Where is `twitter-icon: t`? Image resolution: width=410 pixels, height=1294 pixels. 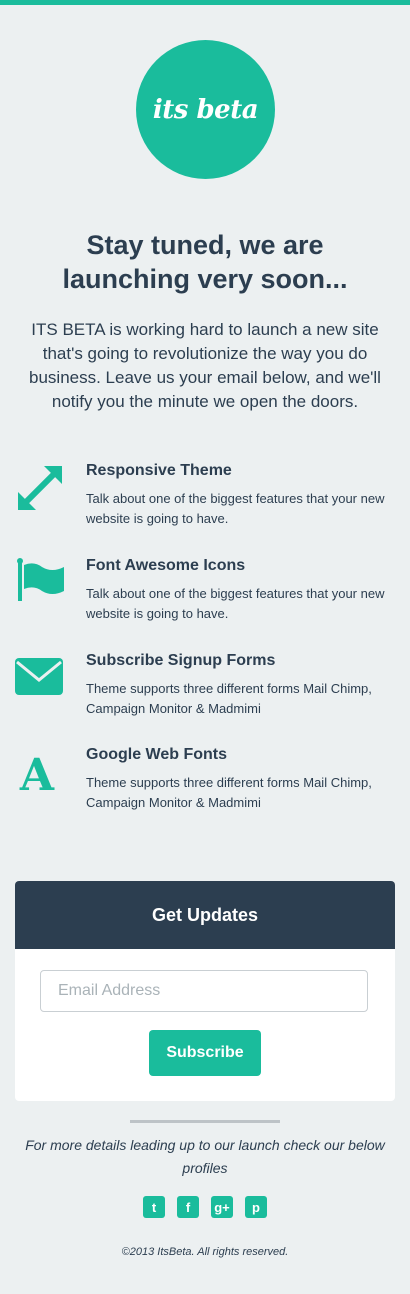 twitter-icon: t is located at coordinates (154, 1207).